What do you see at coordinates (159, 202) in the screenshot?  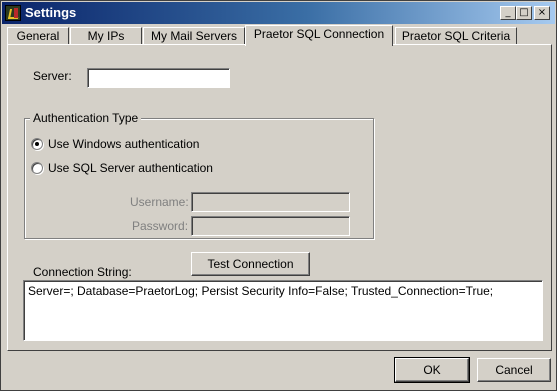 I see `username-label: Username:` at bounding box center [159, 202].